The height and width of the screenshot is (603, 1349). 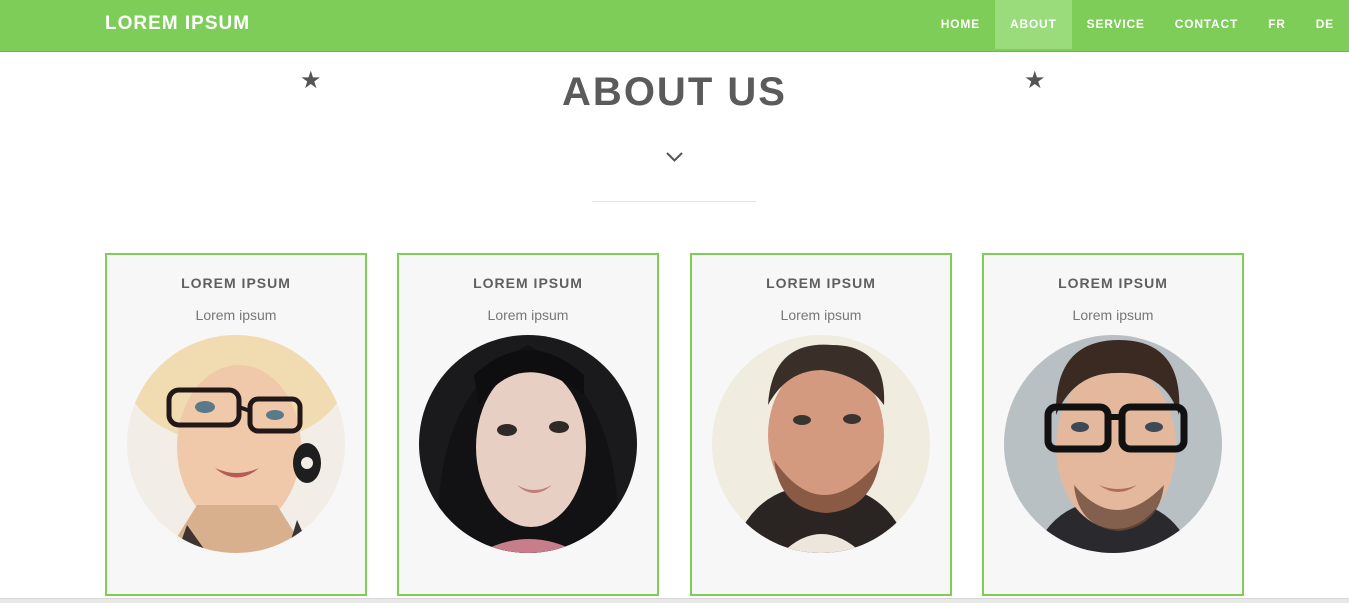 I want to click on nav-service: SERVICE, so click(x=1116, y=24).